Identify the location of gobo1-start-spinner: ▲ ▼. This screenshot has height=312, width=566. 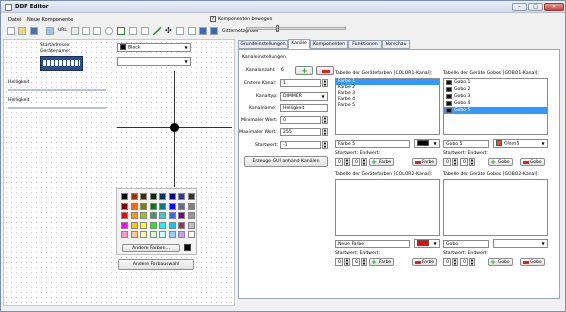
(455, 162).